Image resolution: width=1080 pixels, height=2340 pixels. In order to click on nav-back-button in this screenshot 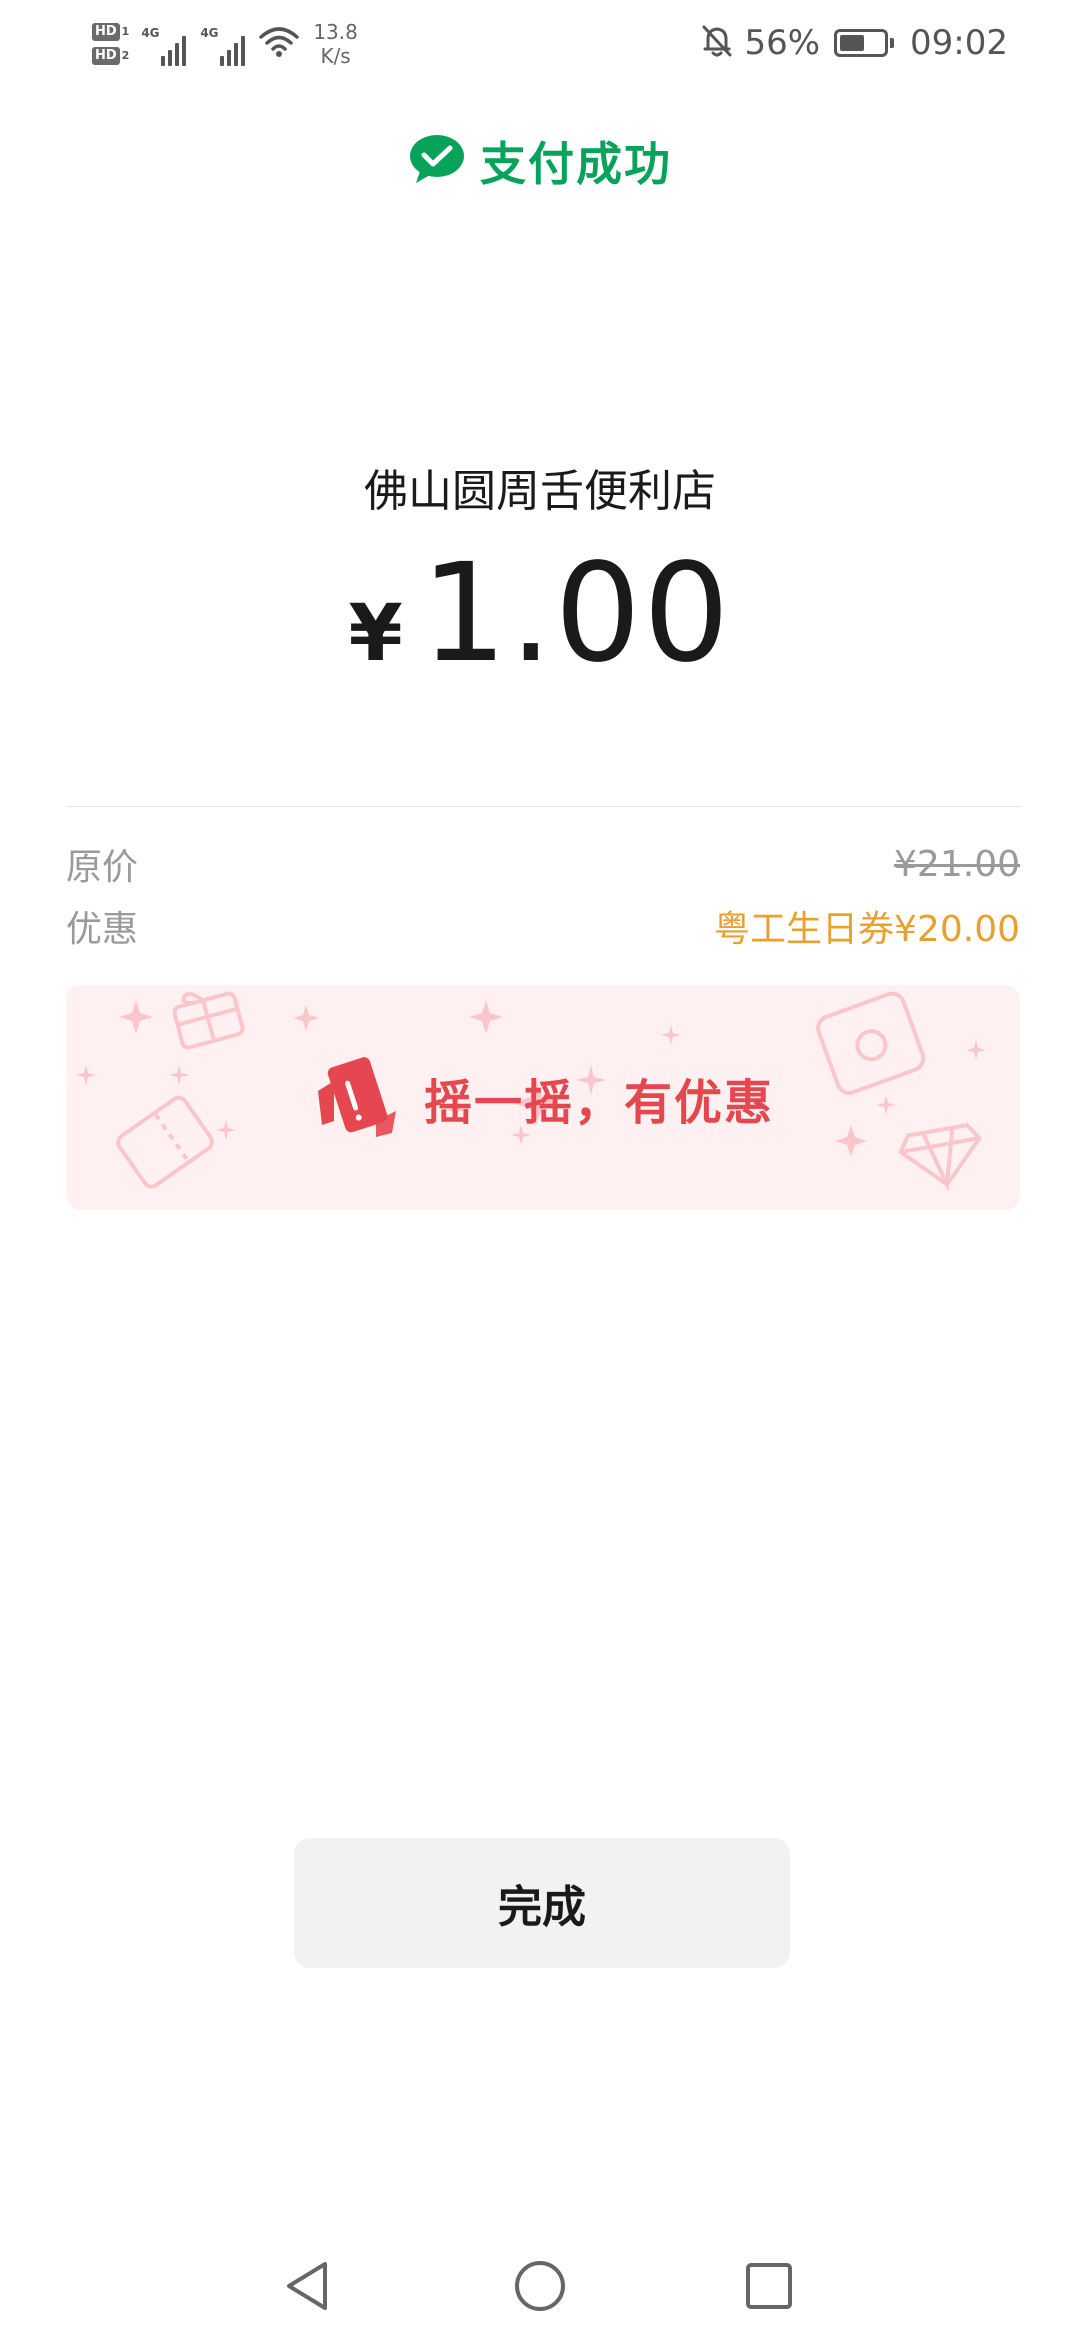, I will do `click(308, 2286)`.